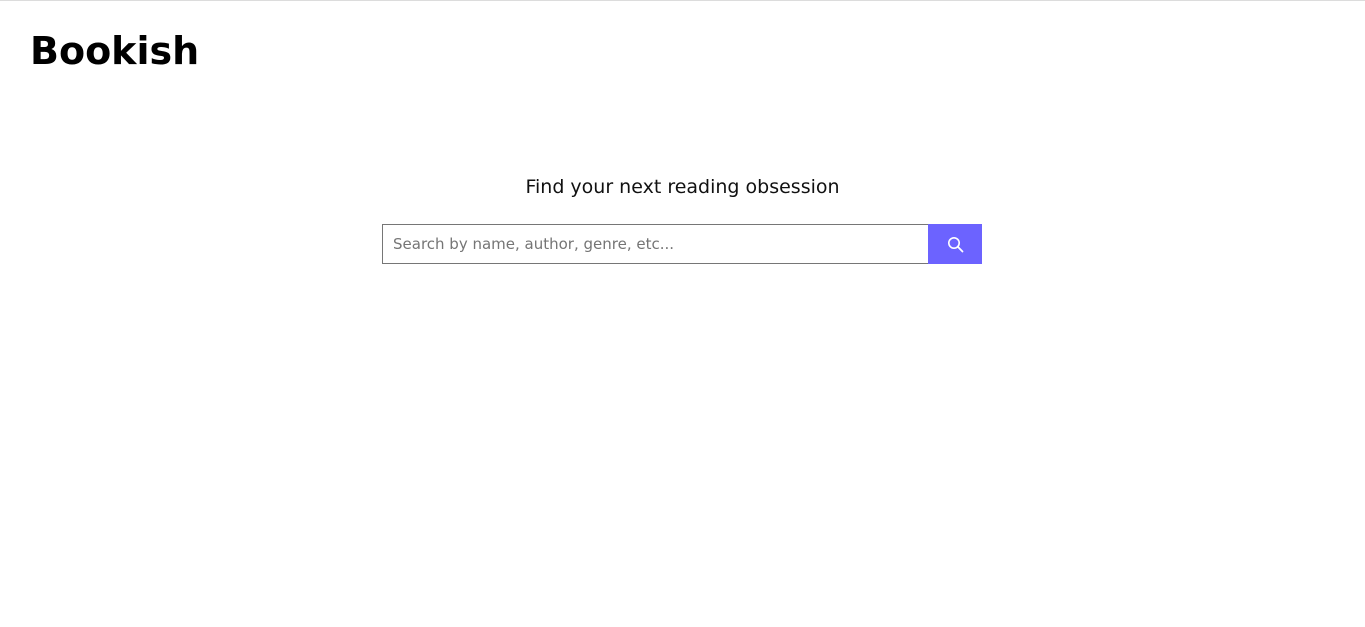 The width and height of the screenshot is (1365, 627). I want to click on site-logo: Bookish, so click(114, 51).